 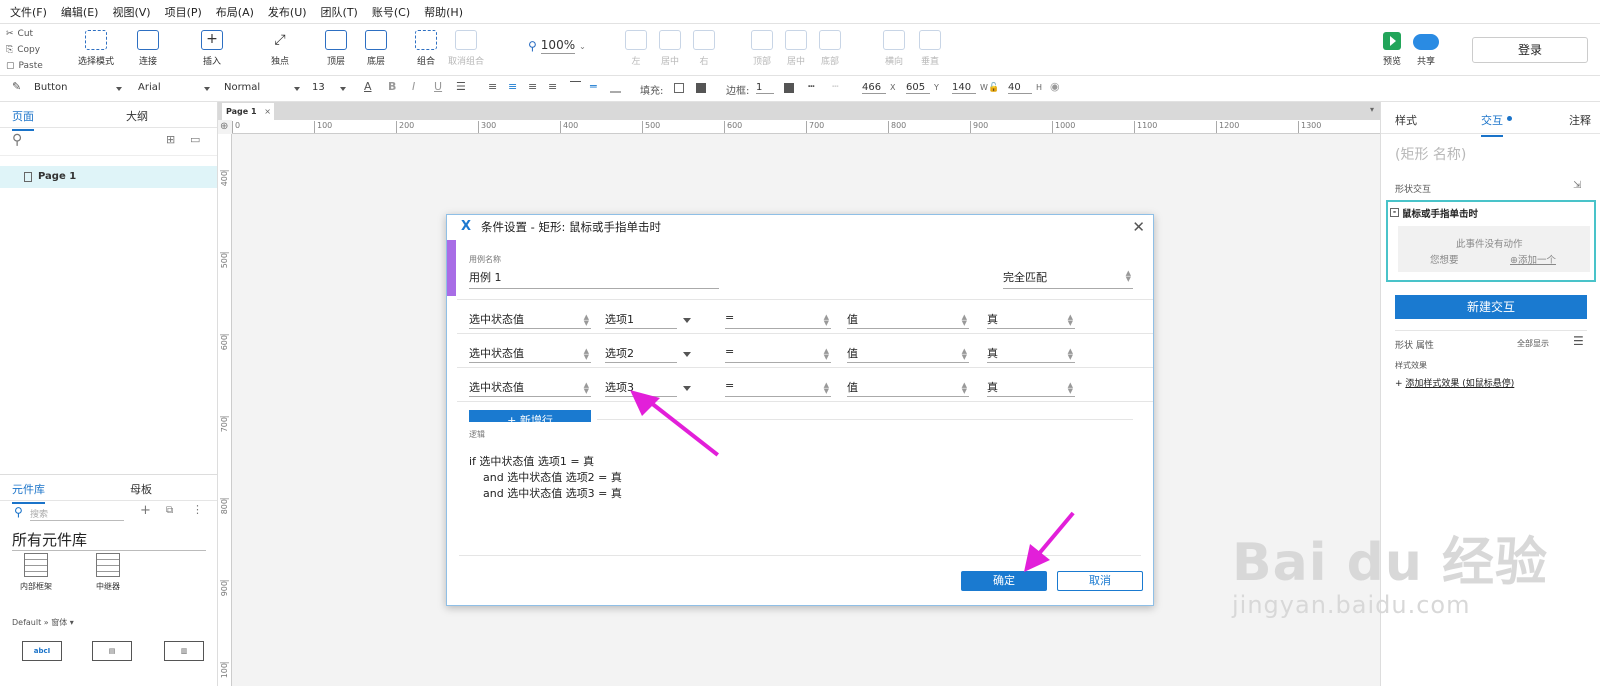 I want to click on new-interaction-button: 新建交互, so click(x=1491, y=307).